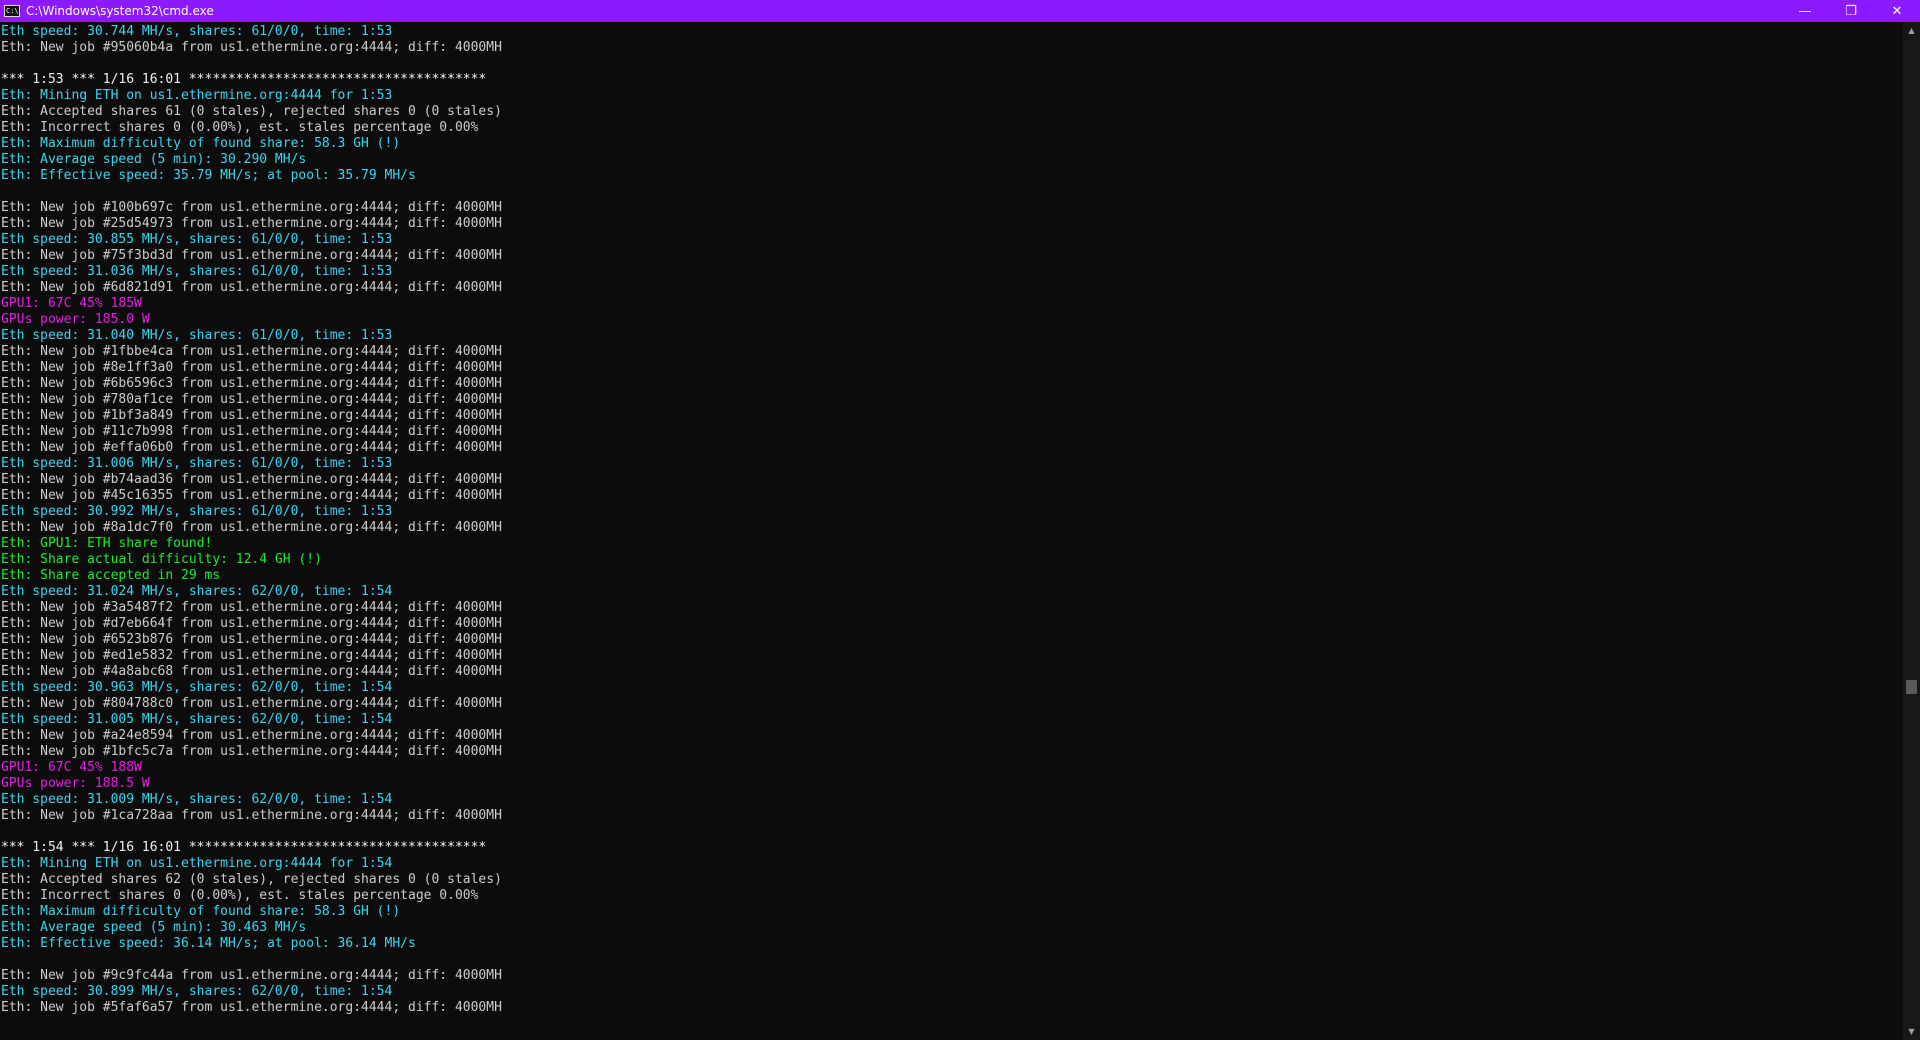  I want to click on title-bar: C:\ C:\Windows\system32\cmd.exe — ❐ ✕, so click(960, 11).